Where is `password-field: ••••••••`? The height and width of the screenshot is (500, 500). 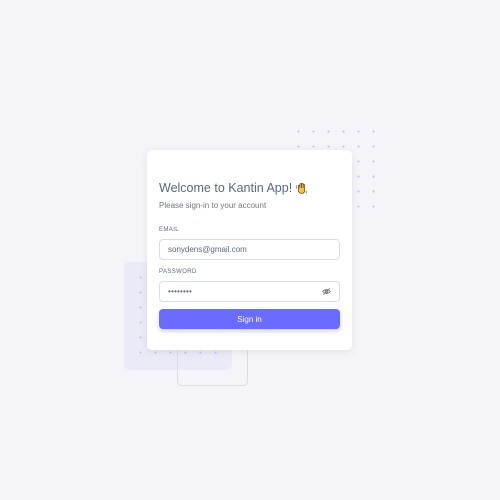
password-field: •••••••• is located at coordinates (249, 291).